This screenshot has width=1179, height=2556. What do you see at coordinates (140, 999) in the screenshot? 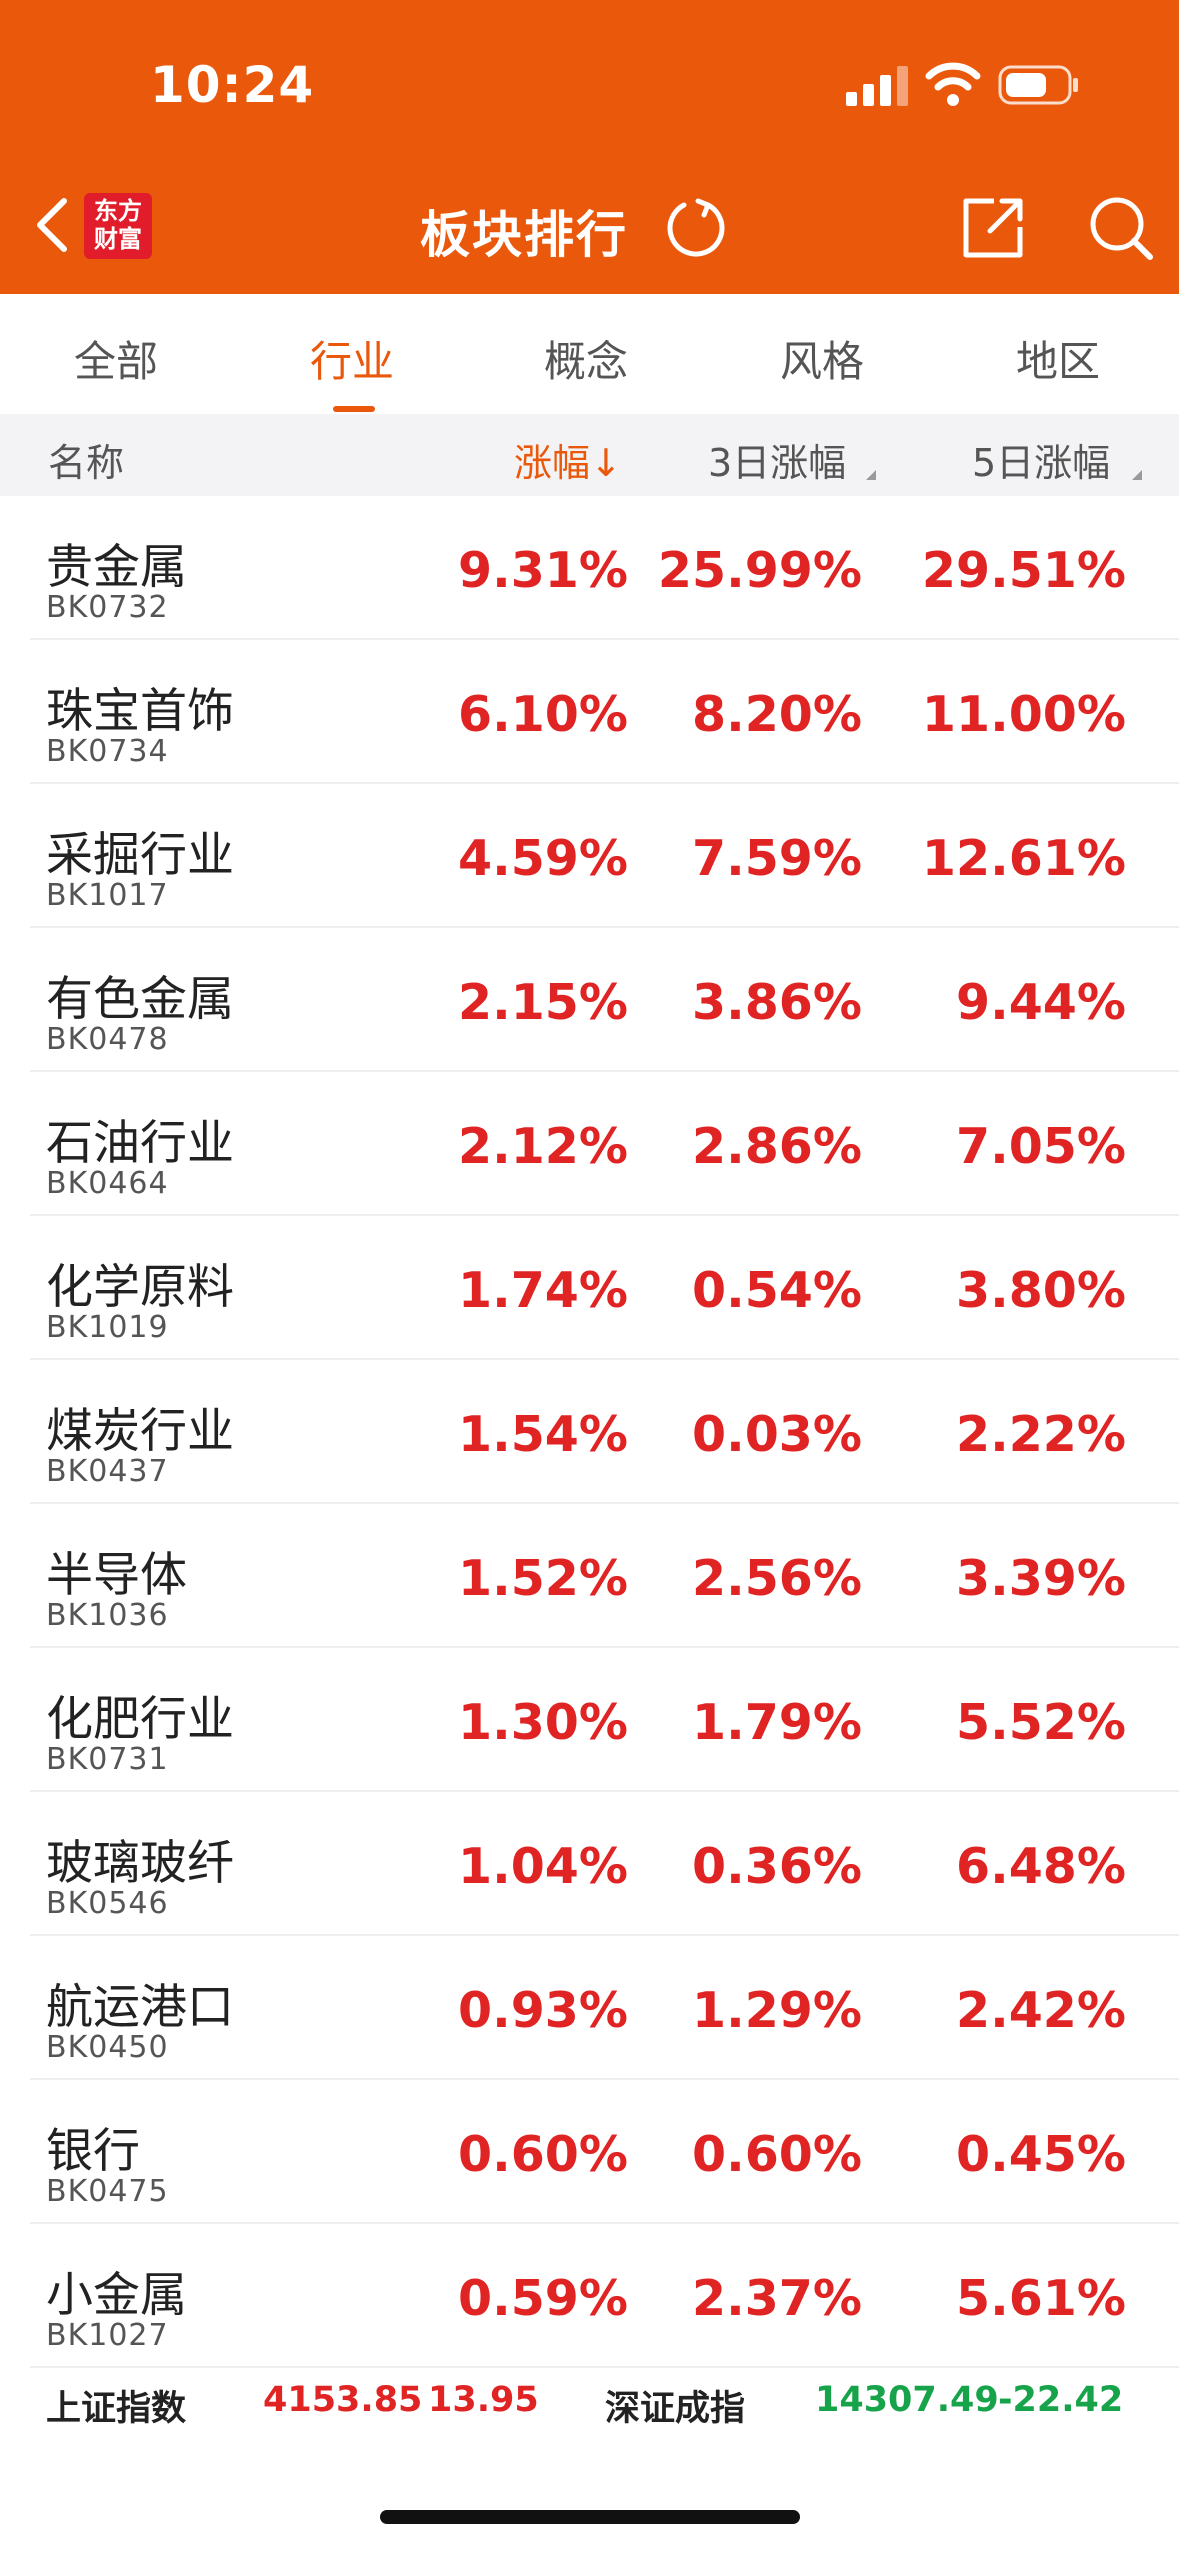
I see `sector-name: 有色金属` at bounding box center [140, 999].